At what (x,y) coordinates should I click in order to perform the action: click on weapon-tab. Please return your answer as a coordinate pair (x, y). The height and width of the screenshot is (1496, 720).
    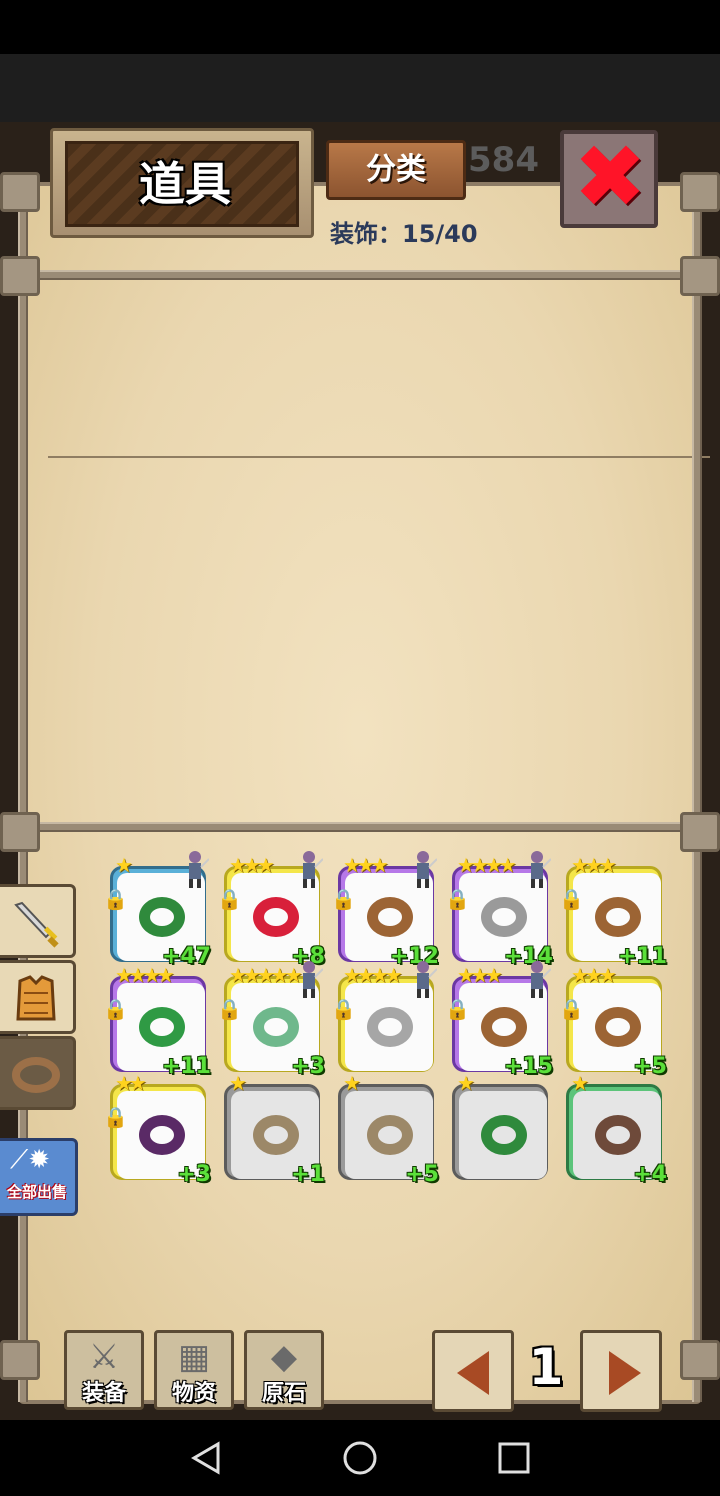
    Looking at the image, I should click on (38, 921).